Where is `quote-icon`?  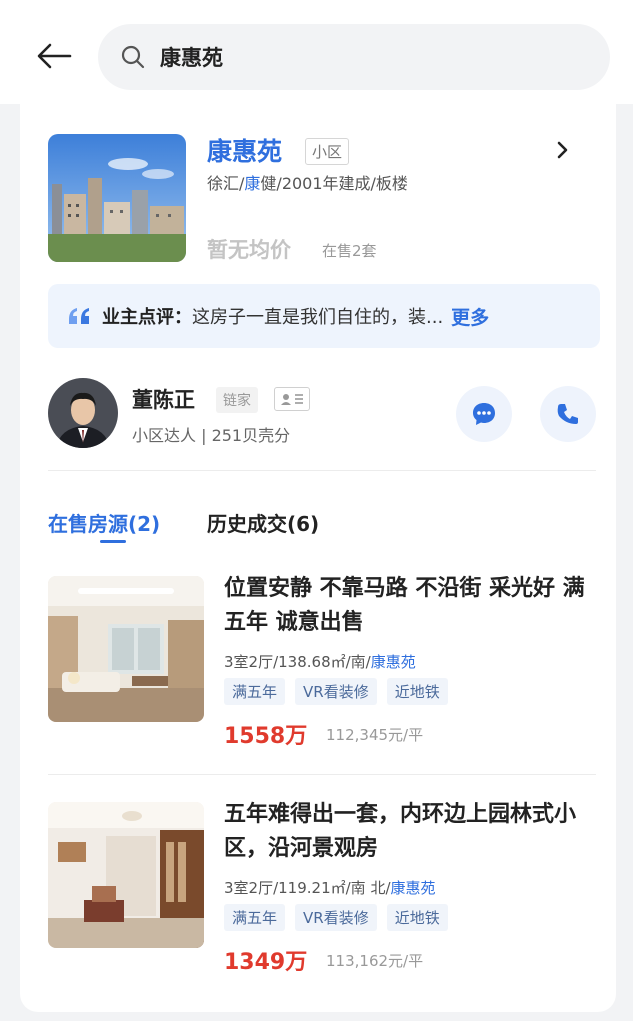 quote-icon is located at coordinates (79, 316).